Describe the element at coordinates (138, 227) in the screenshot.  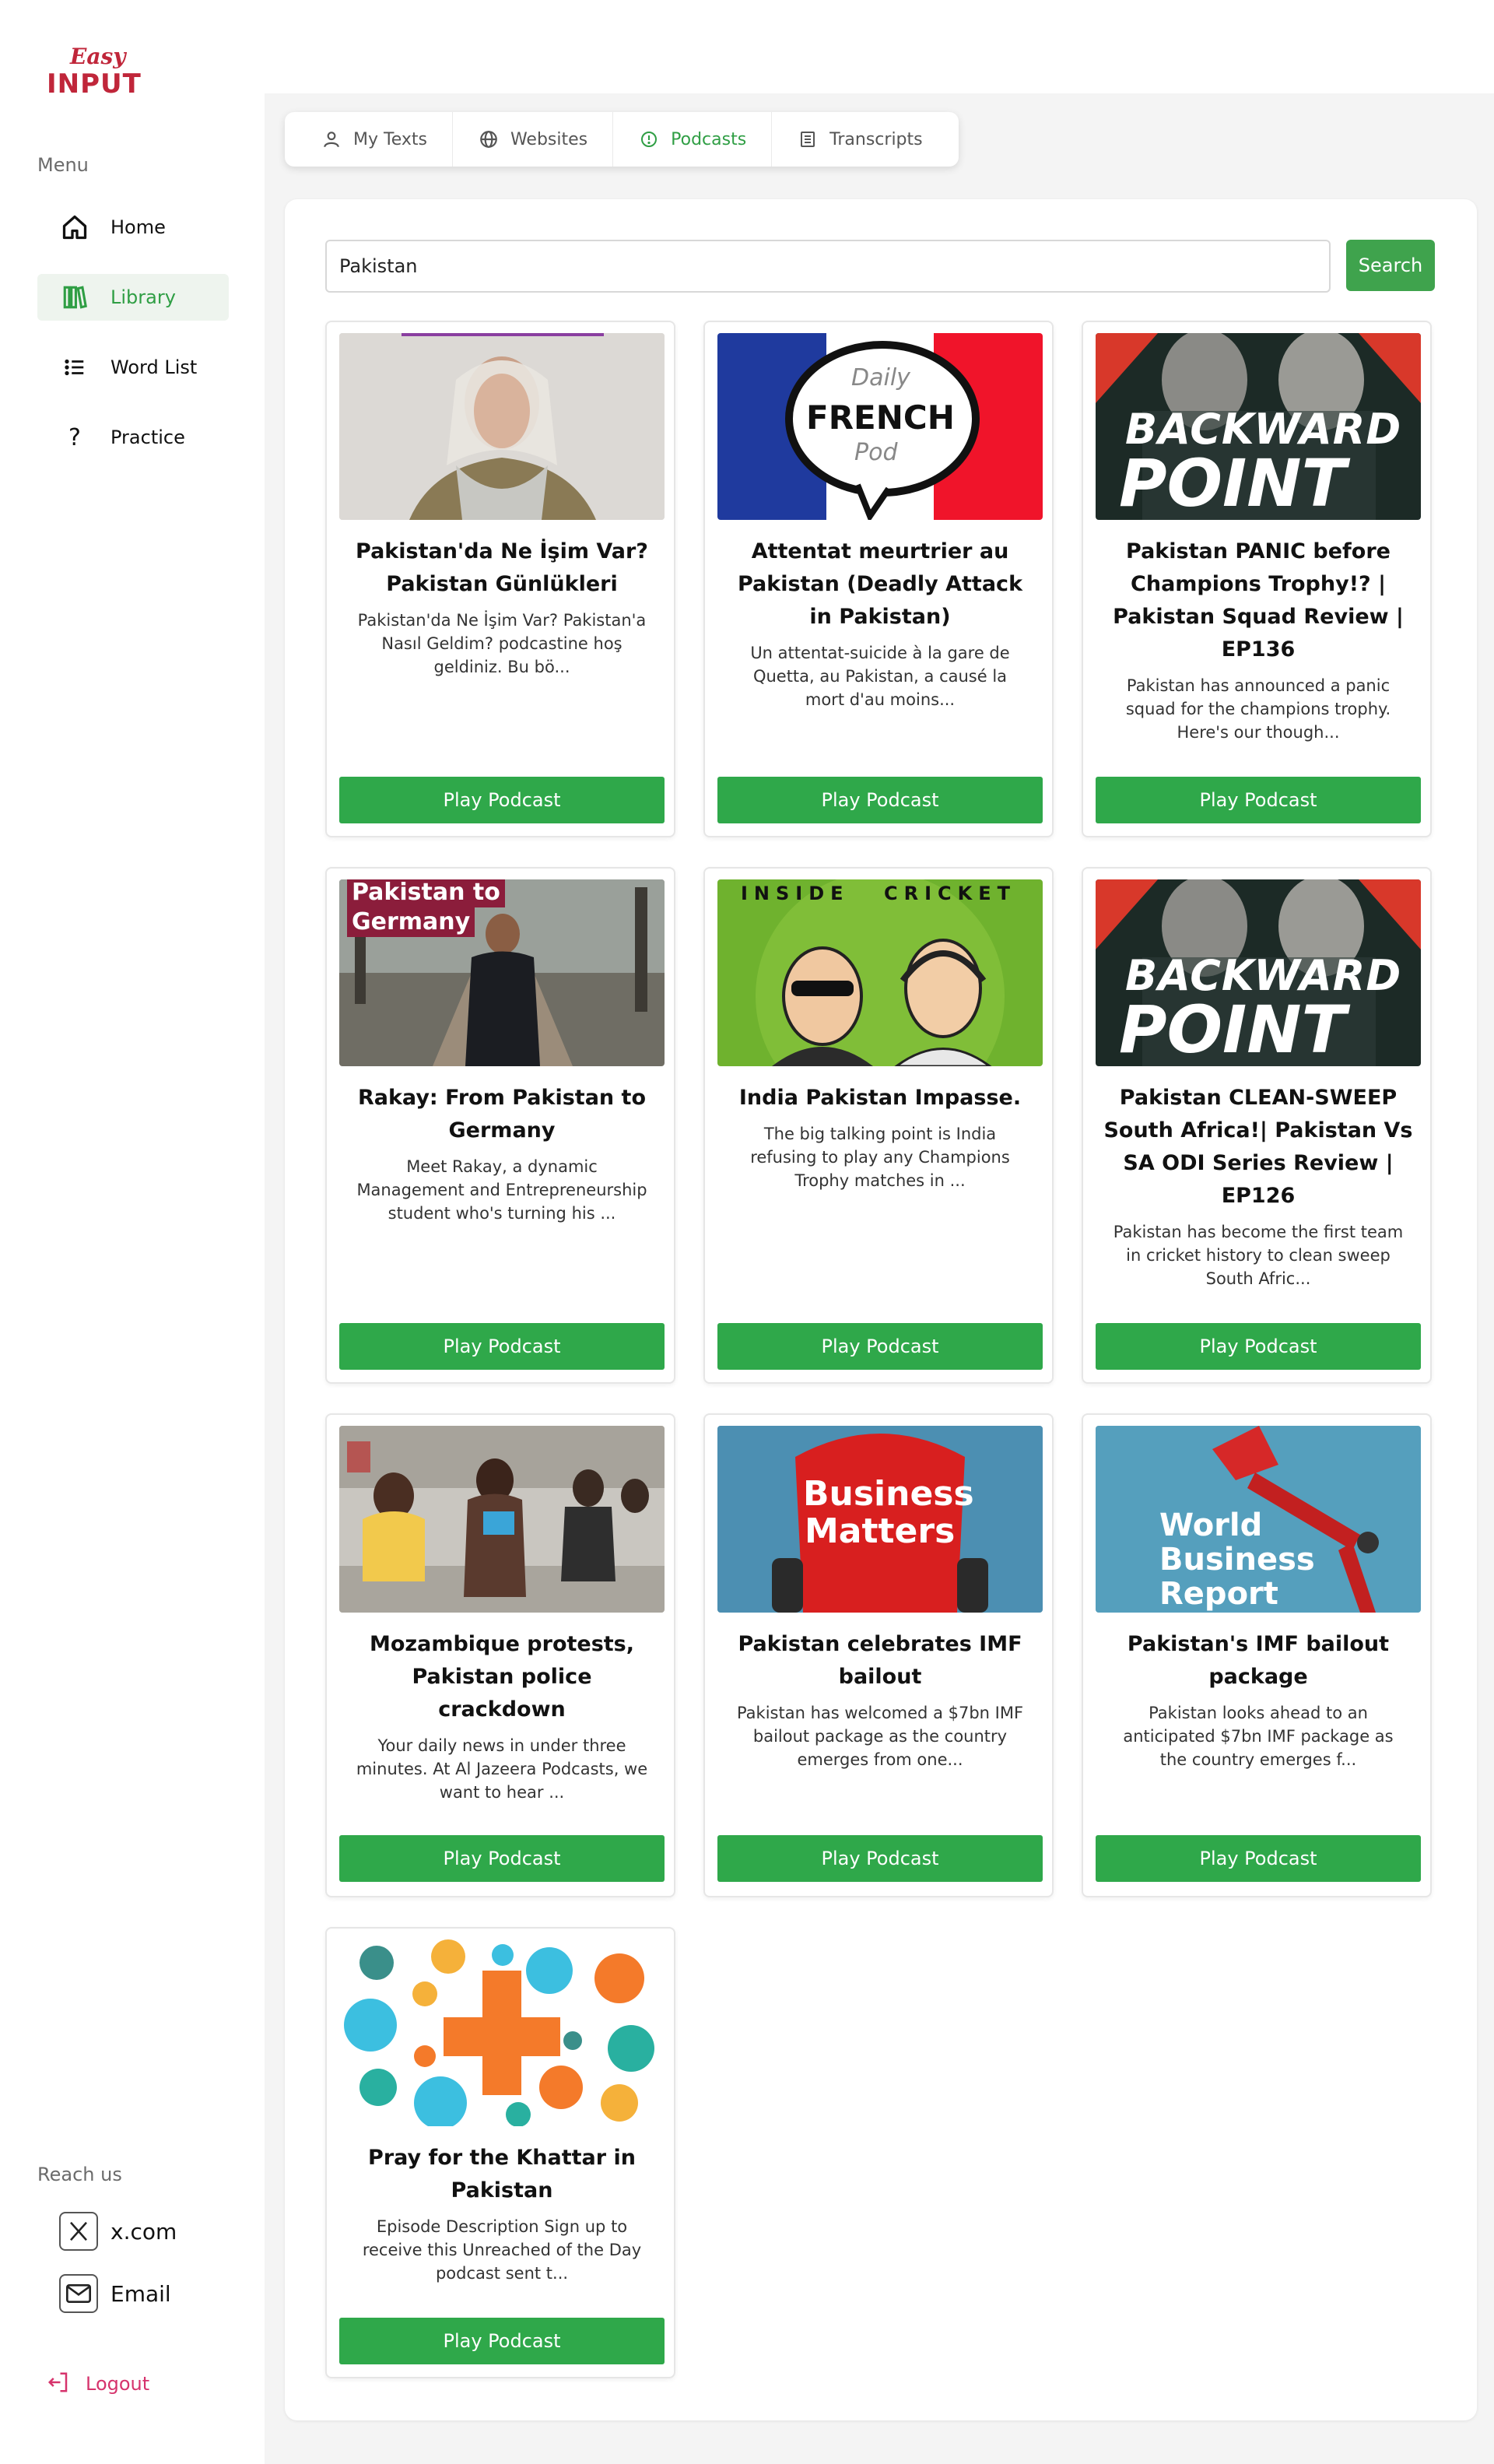
I see `sidebar-item-label: Home` at that location.